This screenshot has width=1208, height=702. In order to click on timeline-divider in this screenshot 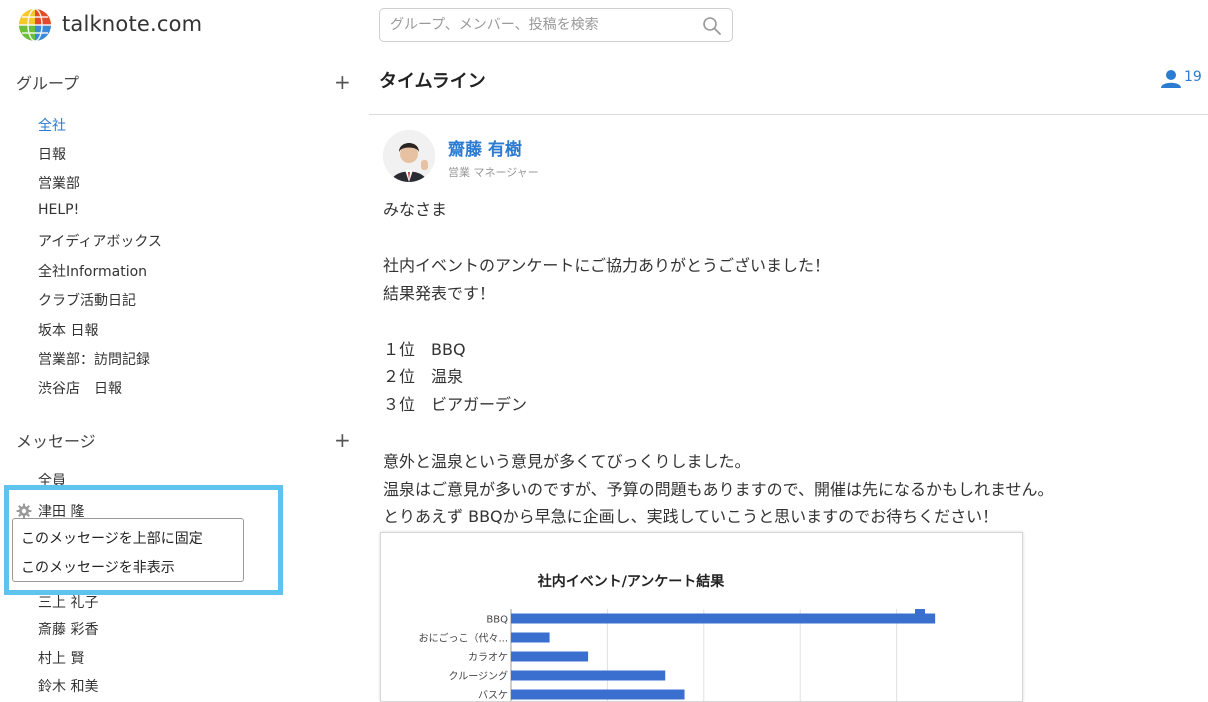, I will do `click(788, 114)`.